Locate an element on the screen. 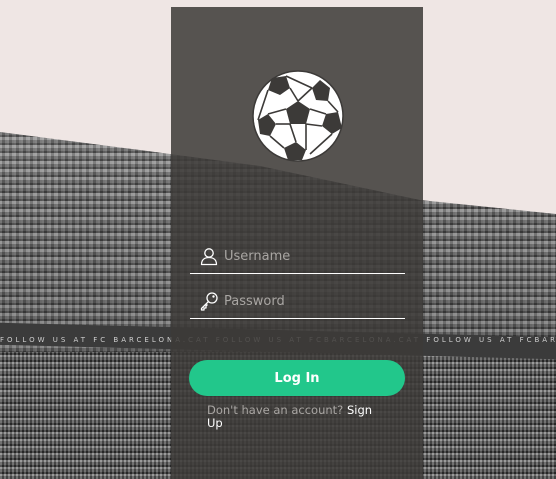 The width and height of the screenshot is (556, 479). user-icon is located at coordinates (209, 256).